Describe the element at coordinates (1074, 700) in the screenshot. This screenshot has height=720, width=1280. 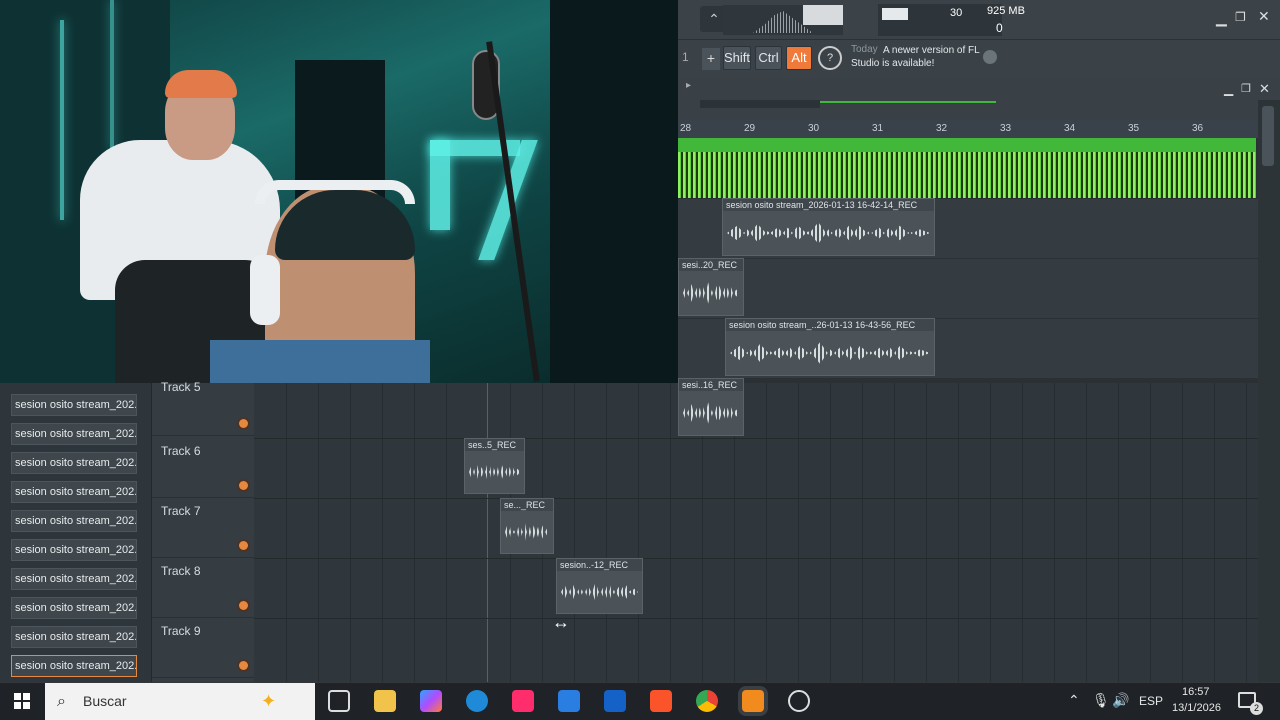
I see `tray-chevron-icon: ⌃` at that location.